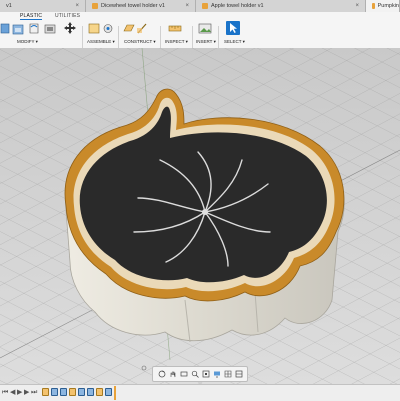 This screenshot has width=400, height=401. I want to click on fit-icon, so click(206, 374).